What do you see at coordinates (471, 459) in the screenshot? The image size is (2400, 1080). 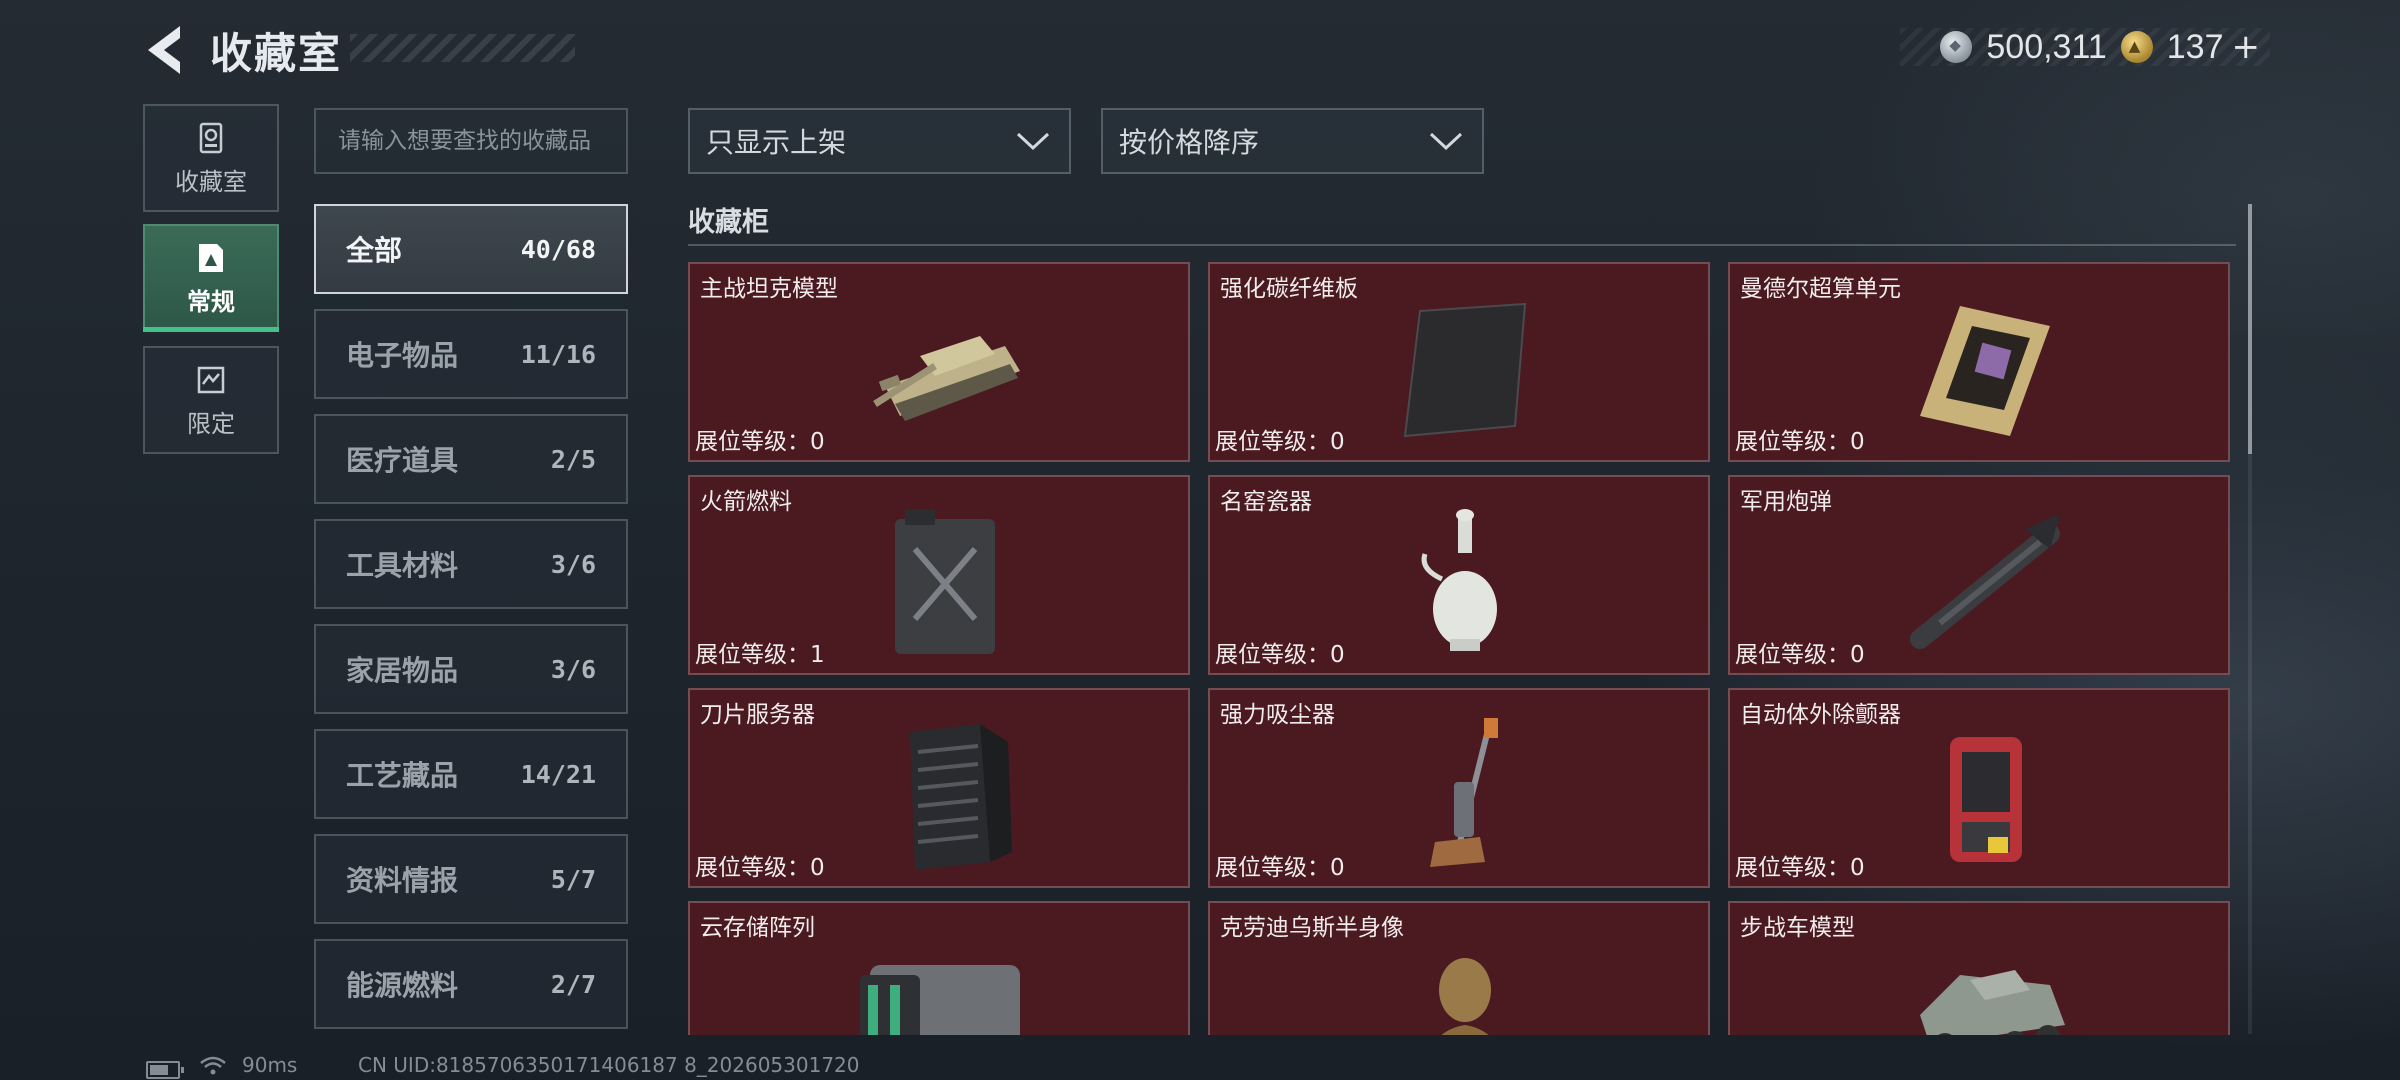 I see `category-medical: 医疗道具 2/5` at bounding box center [471, 459].